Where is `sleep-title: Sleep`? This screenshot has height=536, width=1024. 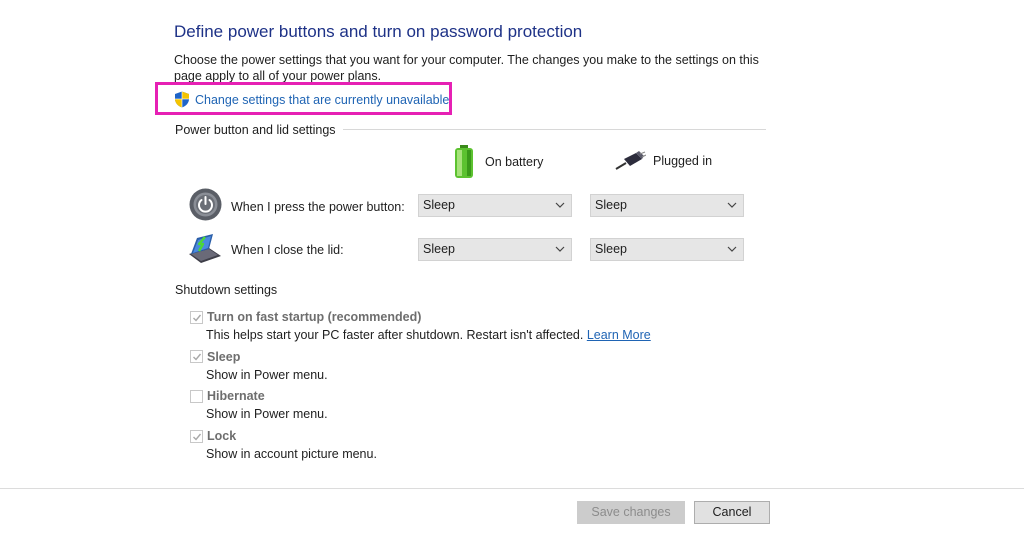
sleep-title: Sleep is located at coordinates (224, 357).